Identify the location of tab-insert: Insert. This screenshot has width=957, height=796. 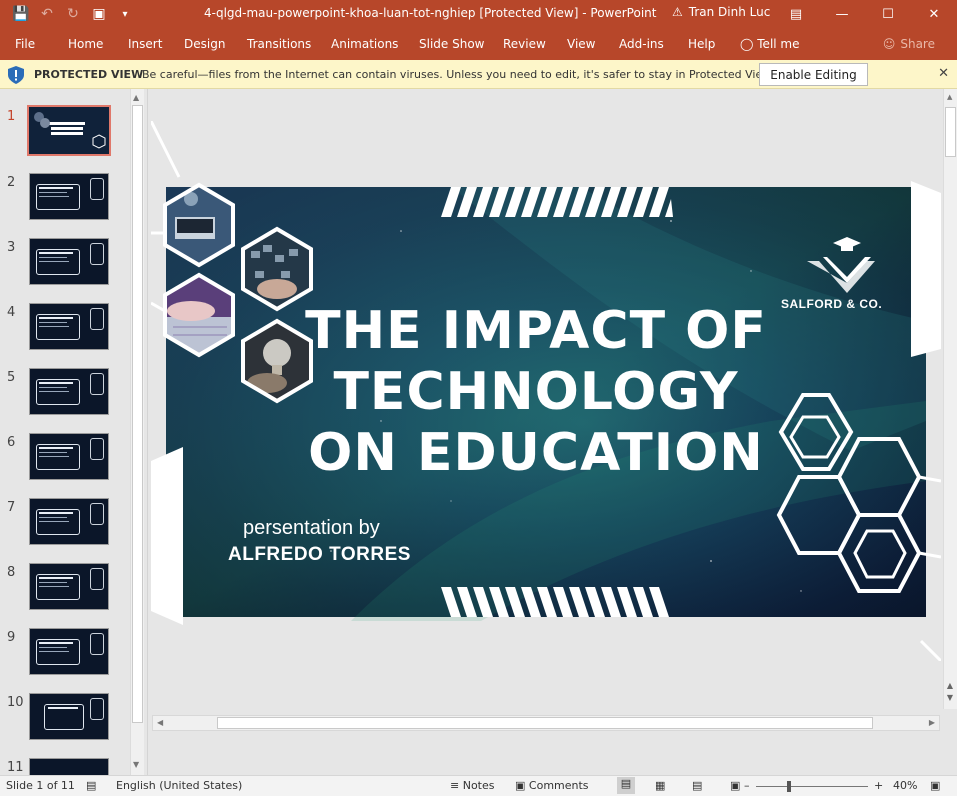
(145, 44).